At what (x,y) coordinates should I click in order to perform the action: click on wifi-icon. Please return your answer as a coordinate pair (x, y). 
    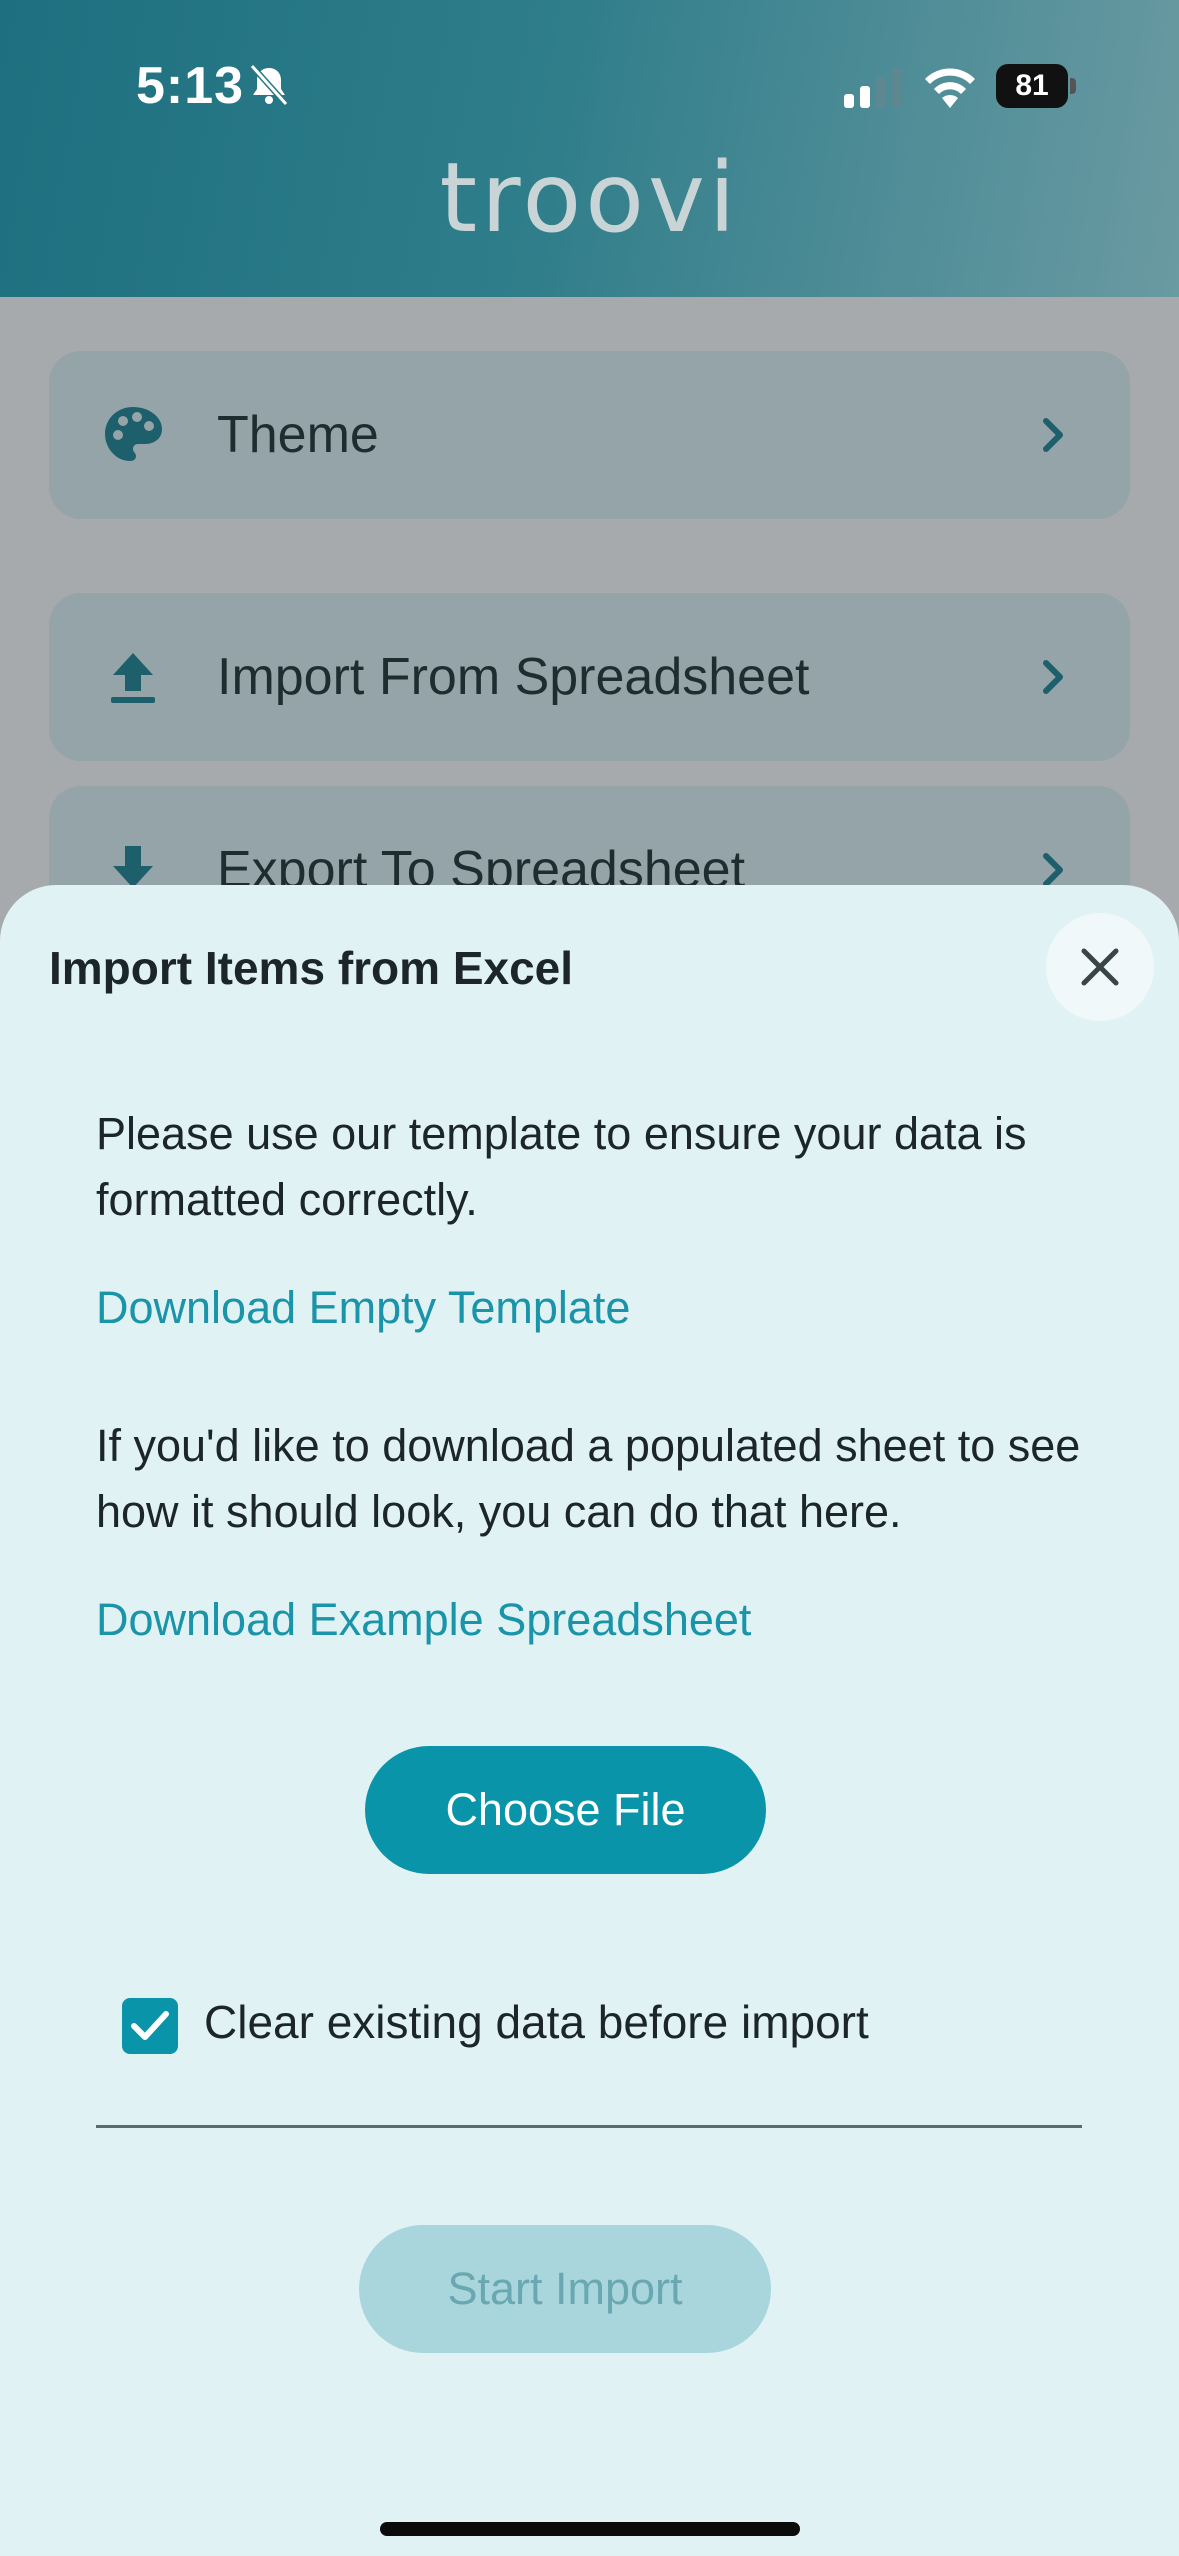
    Looking at the image, I should click on (950, 88).